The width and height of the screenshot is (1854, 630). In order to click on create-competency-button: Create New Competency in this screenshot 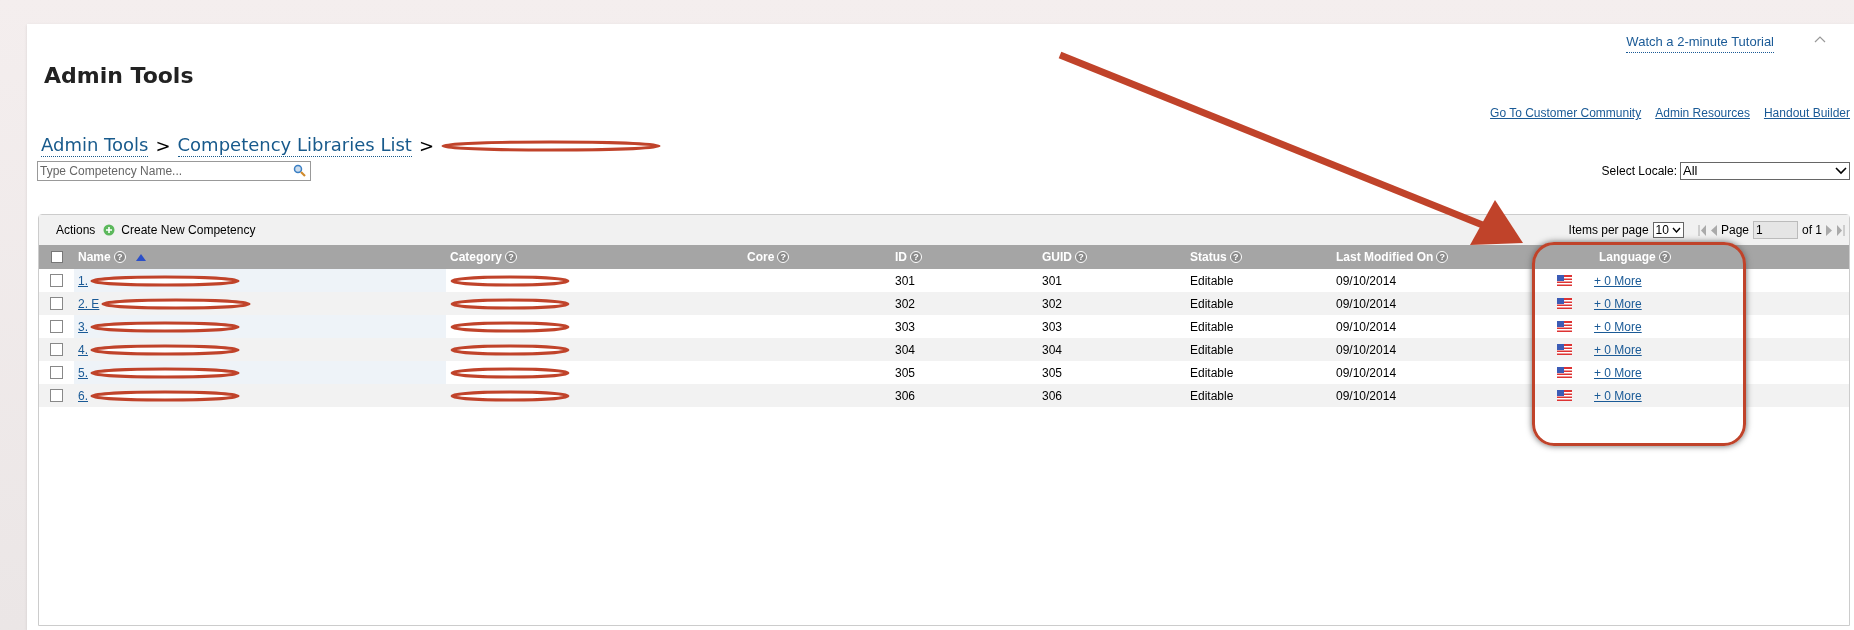, I will do `click(179, 230)`.